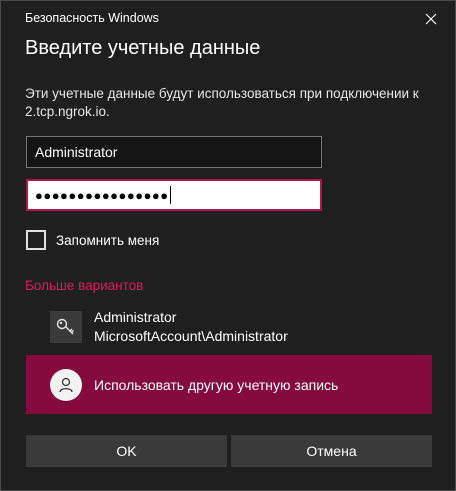  What do you see at coordinates (76, 152) in the screenshot?
I see `username-value: Administrator` at bounding box center [76, 152].